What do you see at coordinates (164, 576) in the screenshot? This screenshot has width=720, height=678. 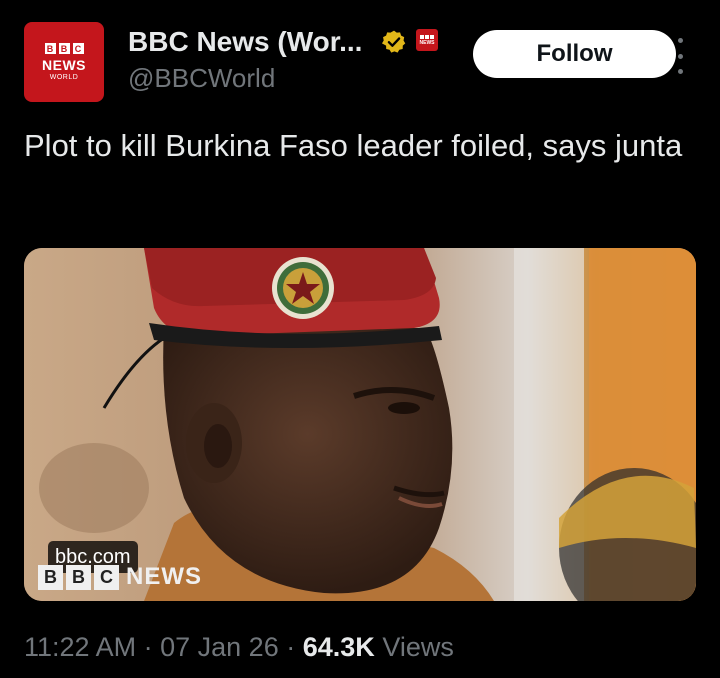 I see `watermark-news-text: NEWS` at bounding box center [164, 576].